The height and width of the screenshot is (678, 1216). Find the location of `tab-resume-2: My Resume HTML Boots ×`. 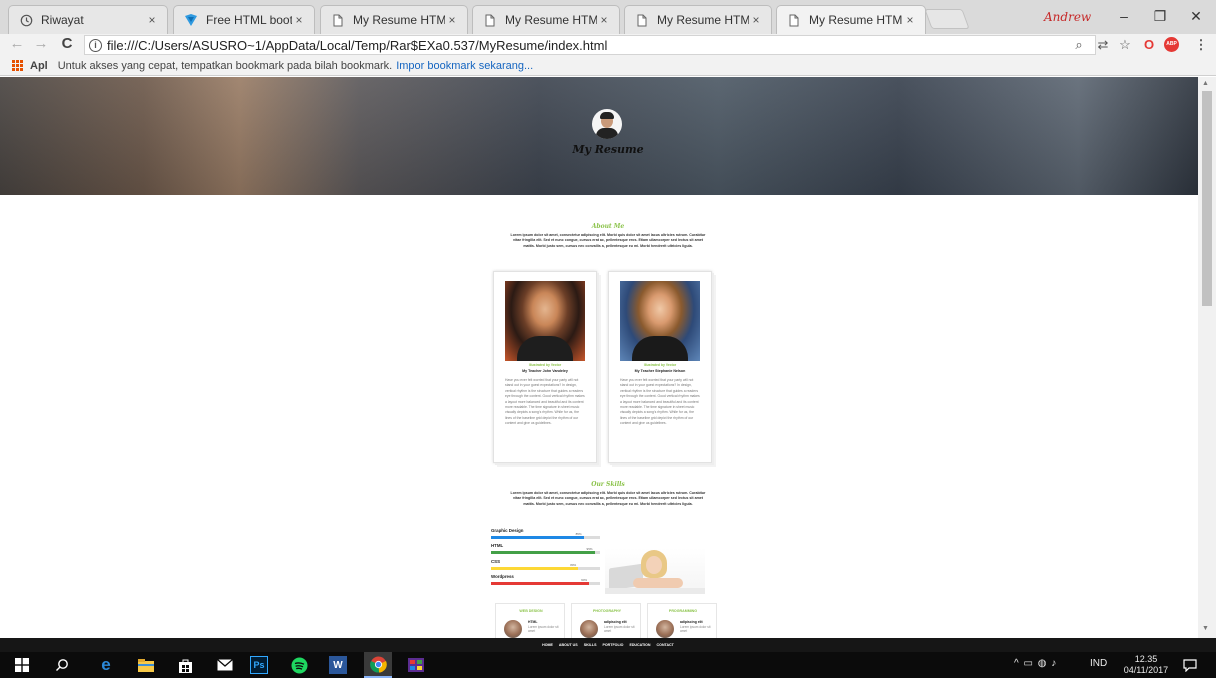

tab-resume-2: My Resume HTML Boots × is located at coordinates (546, 19).